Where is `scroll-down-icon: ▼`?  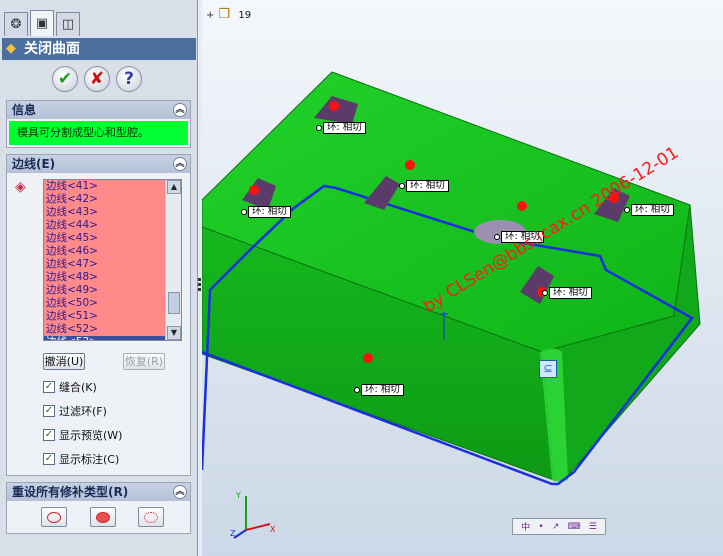
scroll-down-icon: ▼ is located at coordinates (174, 333).